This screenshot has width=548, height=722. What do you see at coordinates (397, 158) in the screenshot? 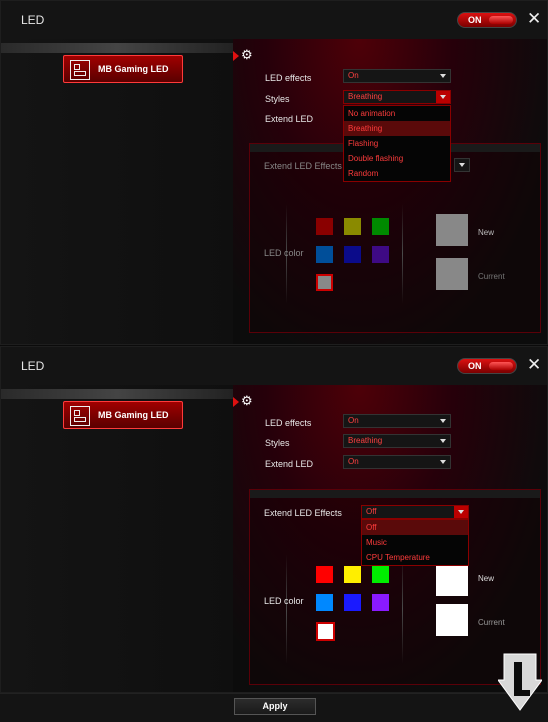
I see `menu-item-double-flashing: Double flashing` at bounding box center [397, 158].